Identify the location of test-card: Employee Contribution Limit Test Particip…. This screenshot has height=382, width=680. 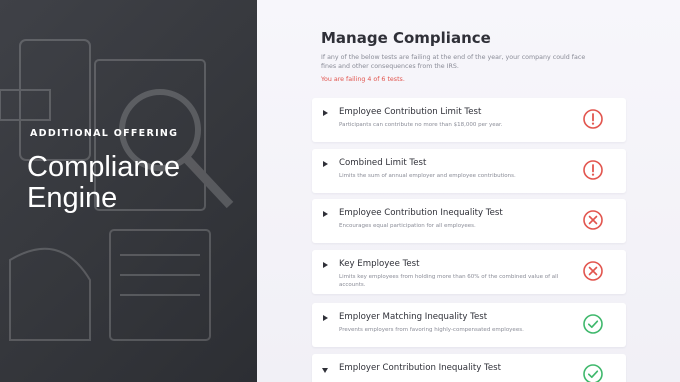
(469, 120).